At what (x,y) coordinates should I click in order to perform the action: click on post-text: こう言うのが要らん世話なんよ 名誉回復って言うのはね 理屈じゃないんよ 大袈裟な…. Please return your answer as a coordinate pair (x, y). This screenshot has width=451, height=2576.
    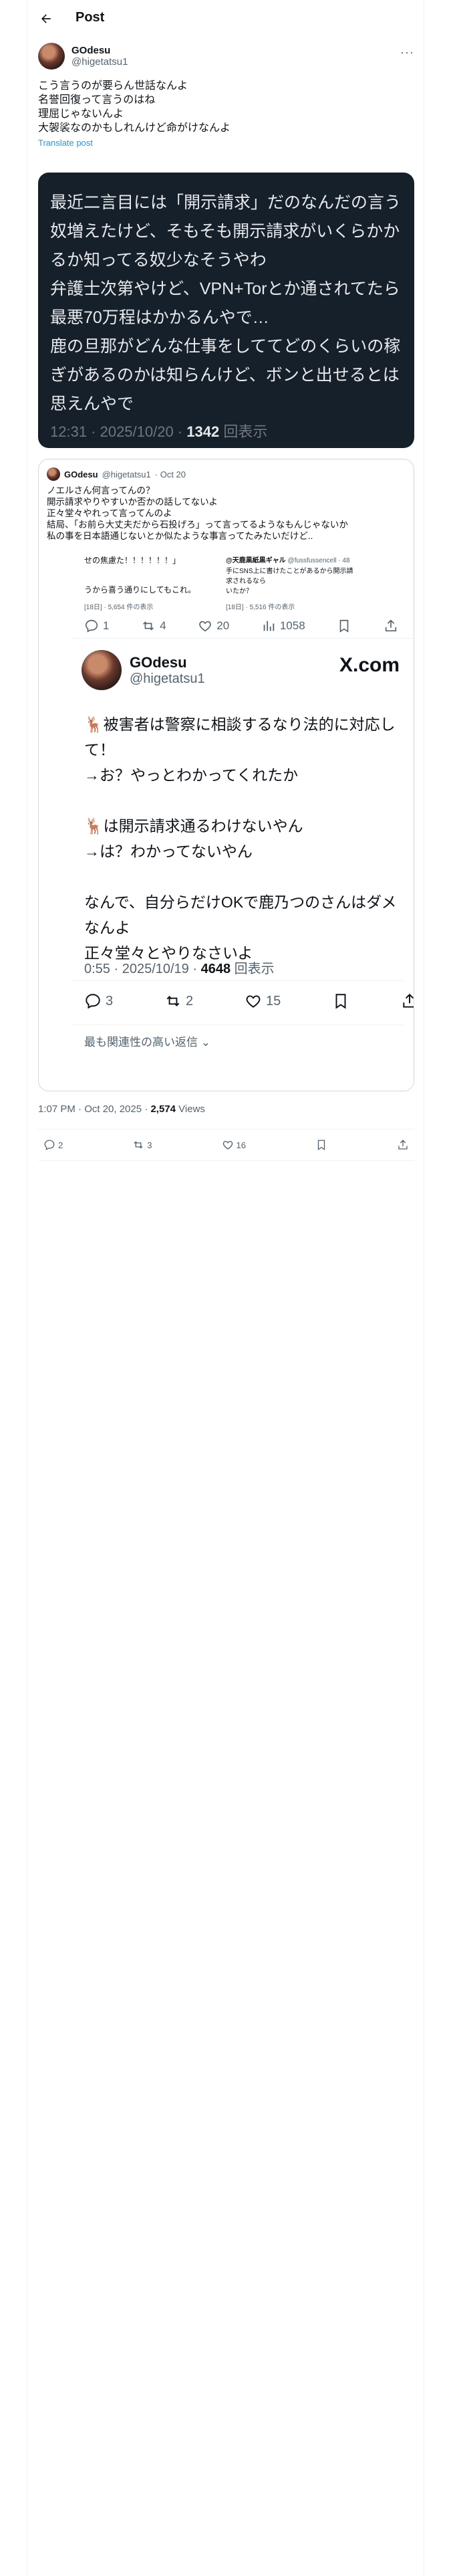
    Looking at the image, I should click on (134, 107).